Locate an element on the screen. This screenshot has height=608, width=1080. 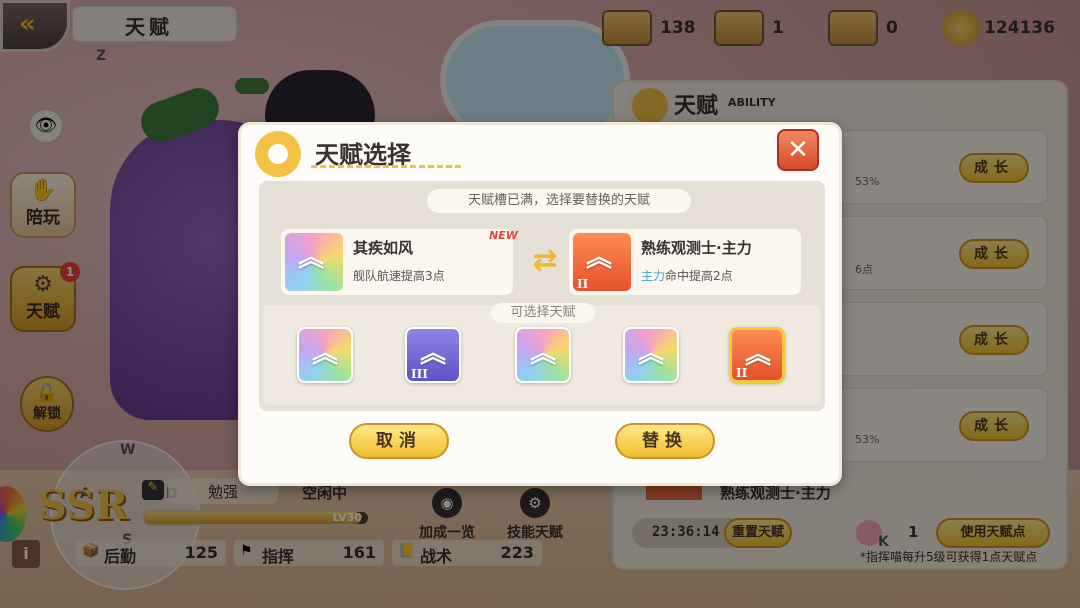
old-talent-card: ︽ II 熟练观测士·主力 主力命中提高2点 is located at coordinates (685, 262).